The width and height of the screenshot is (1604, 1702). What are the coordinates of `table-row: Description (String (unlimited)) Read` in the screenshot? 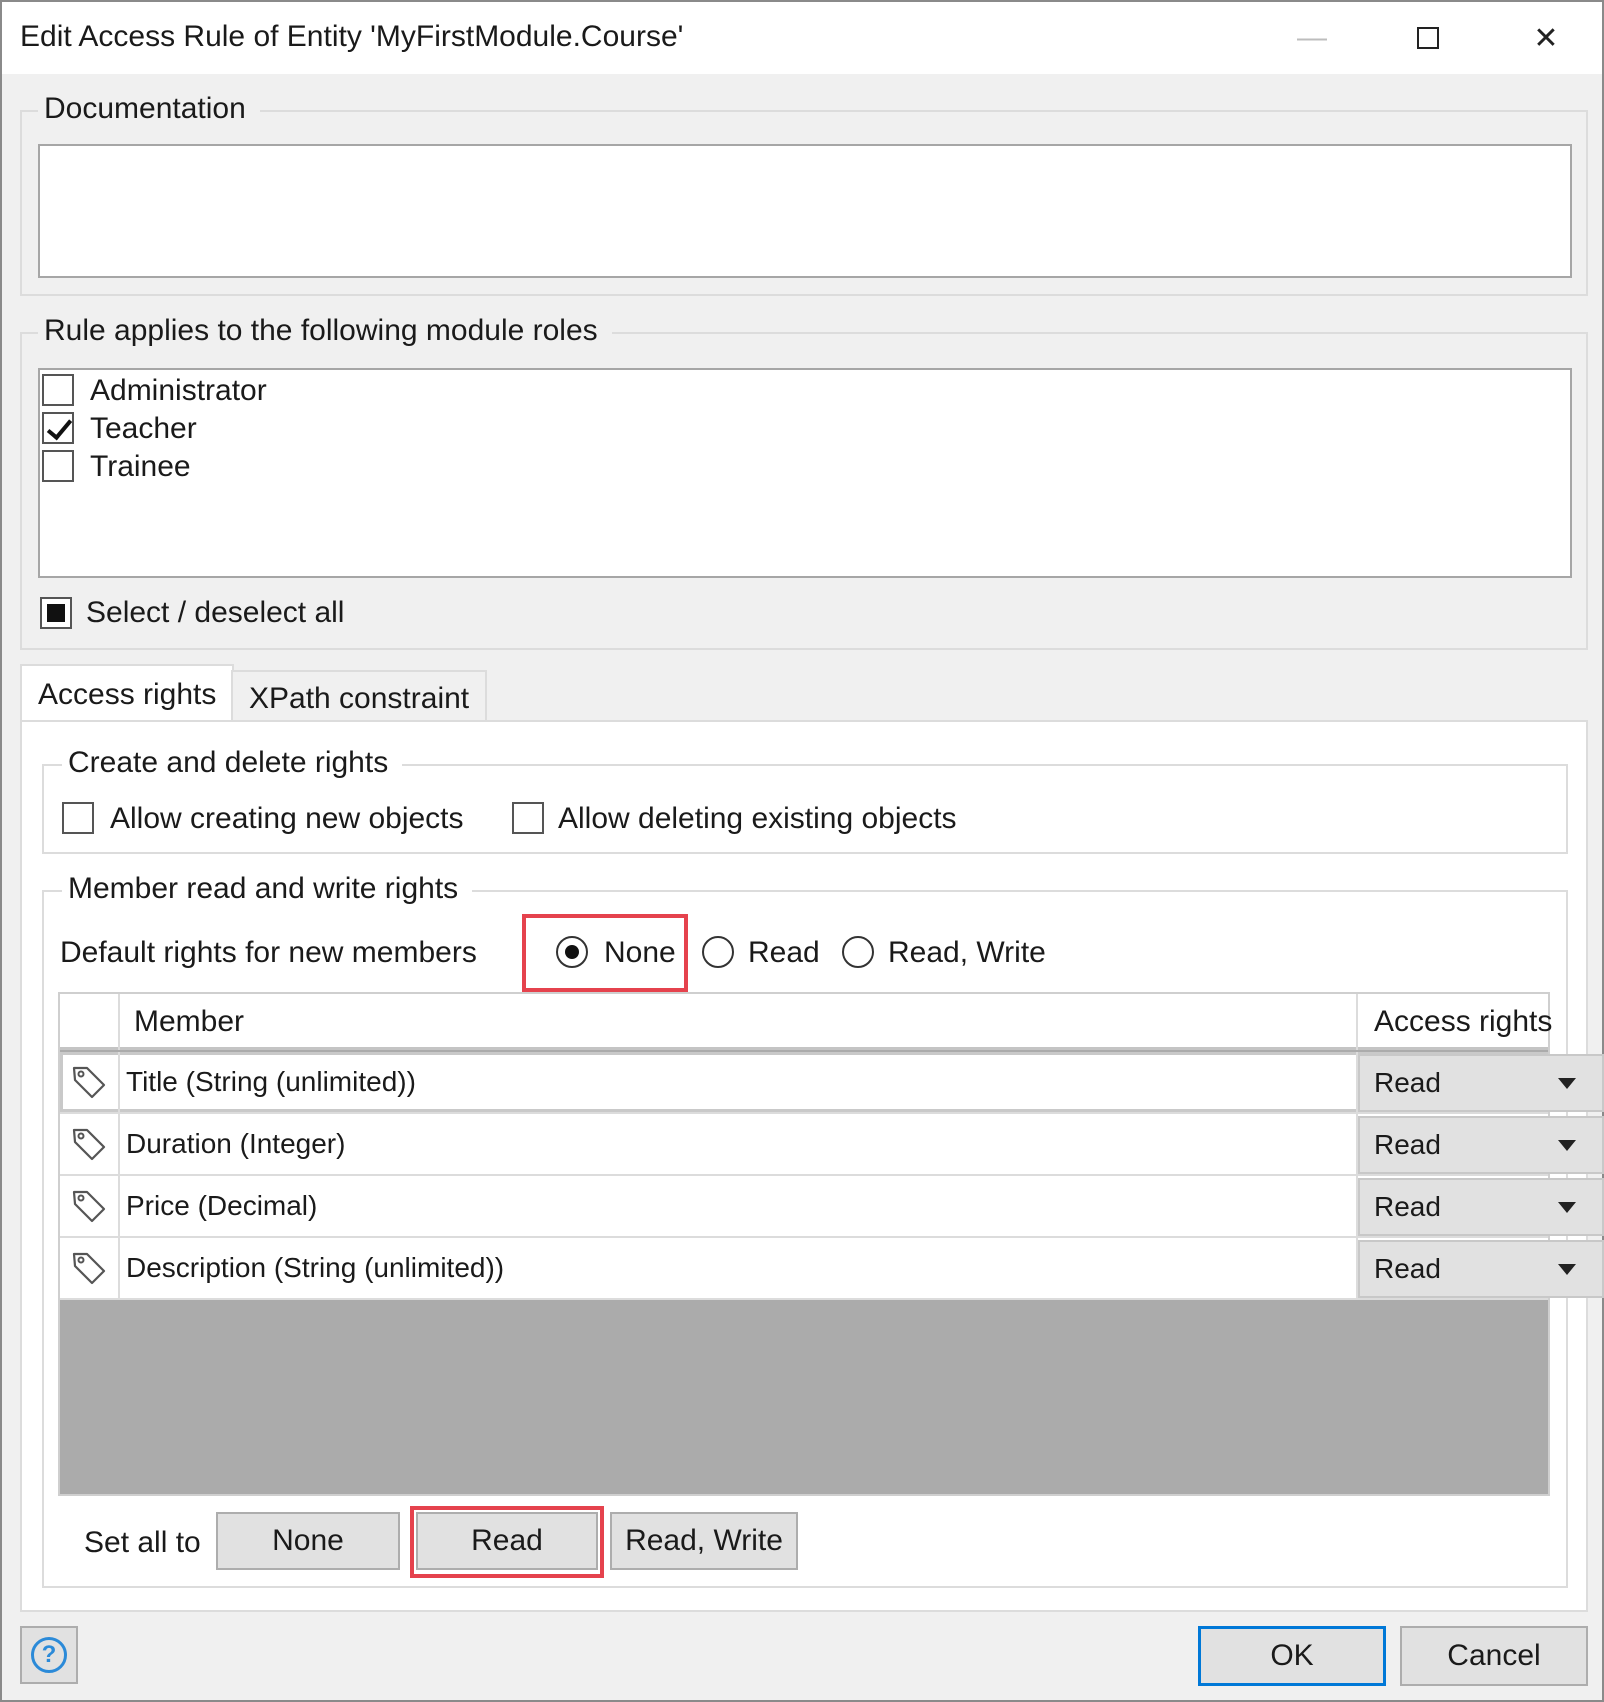 It's located at (832, 1269).